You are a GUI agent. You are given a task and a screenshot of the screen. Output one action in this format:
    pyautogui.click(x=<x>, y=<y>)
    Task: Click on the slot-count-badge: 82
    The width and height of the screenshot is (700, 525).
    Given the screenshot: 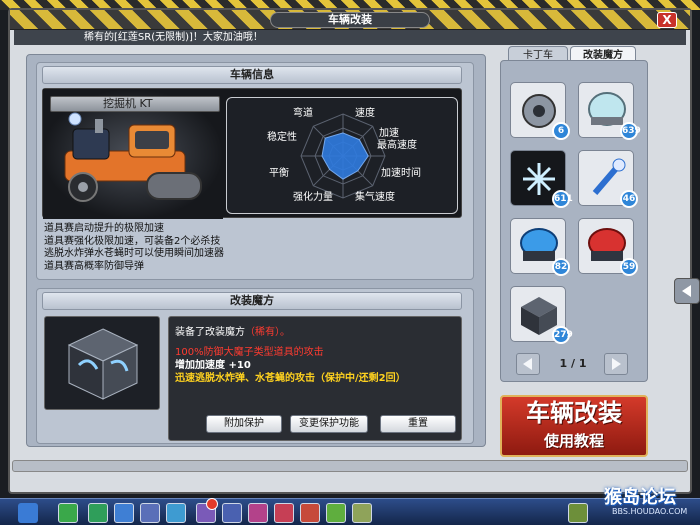 What is the action you would take?
    pyautogui.click(x=561, y=267)
    